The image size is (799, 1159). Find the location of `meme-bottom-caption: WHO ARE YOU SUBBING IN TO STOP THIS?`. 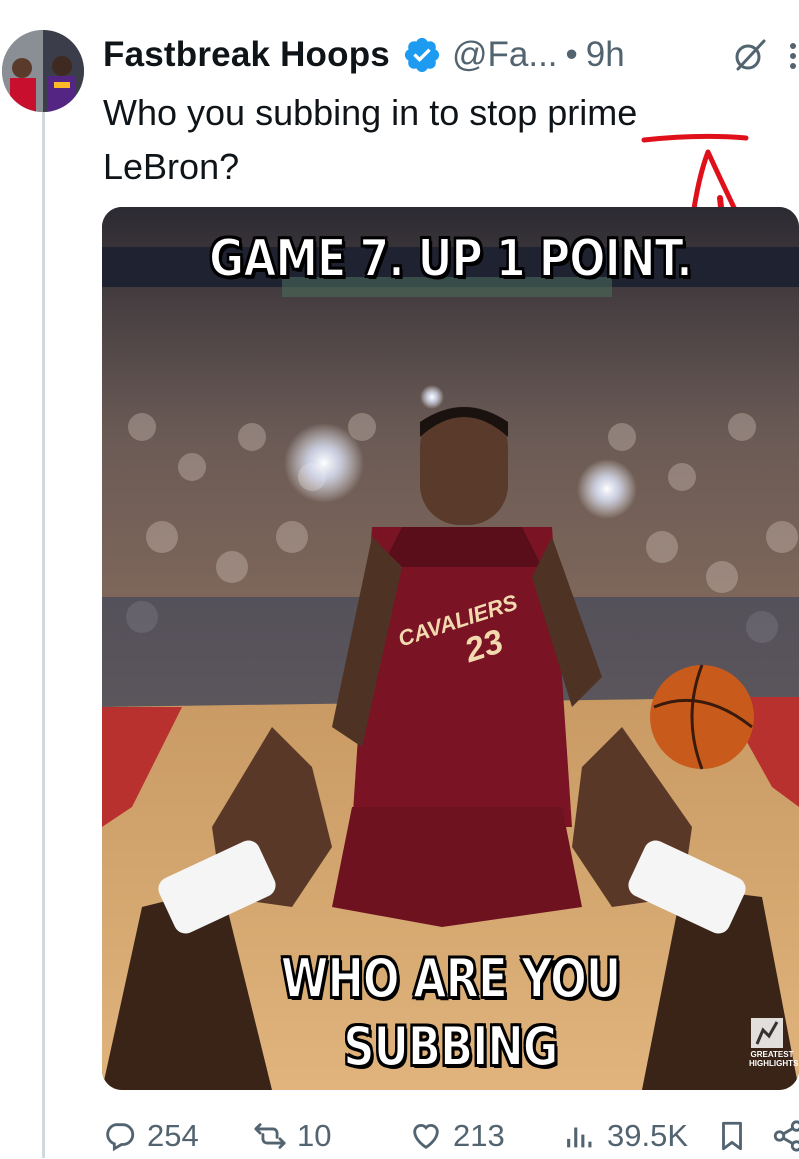

meme-bottom-caption: WHO ARE YOU SUBBING IN TO STOP THIS? is located at coordinates (451, 1017).